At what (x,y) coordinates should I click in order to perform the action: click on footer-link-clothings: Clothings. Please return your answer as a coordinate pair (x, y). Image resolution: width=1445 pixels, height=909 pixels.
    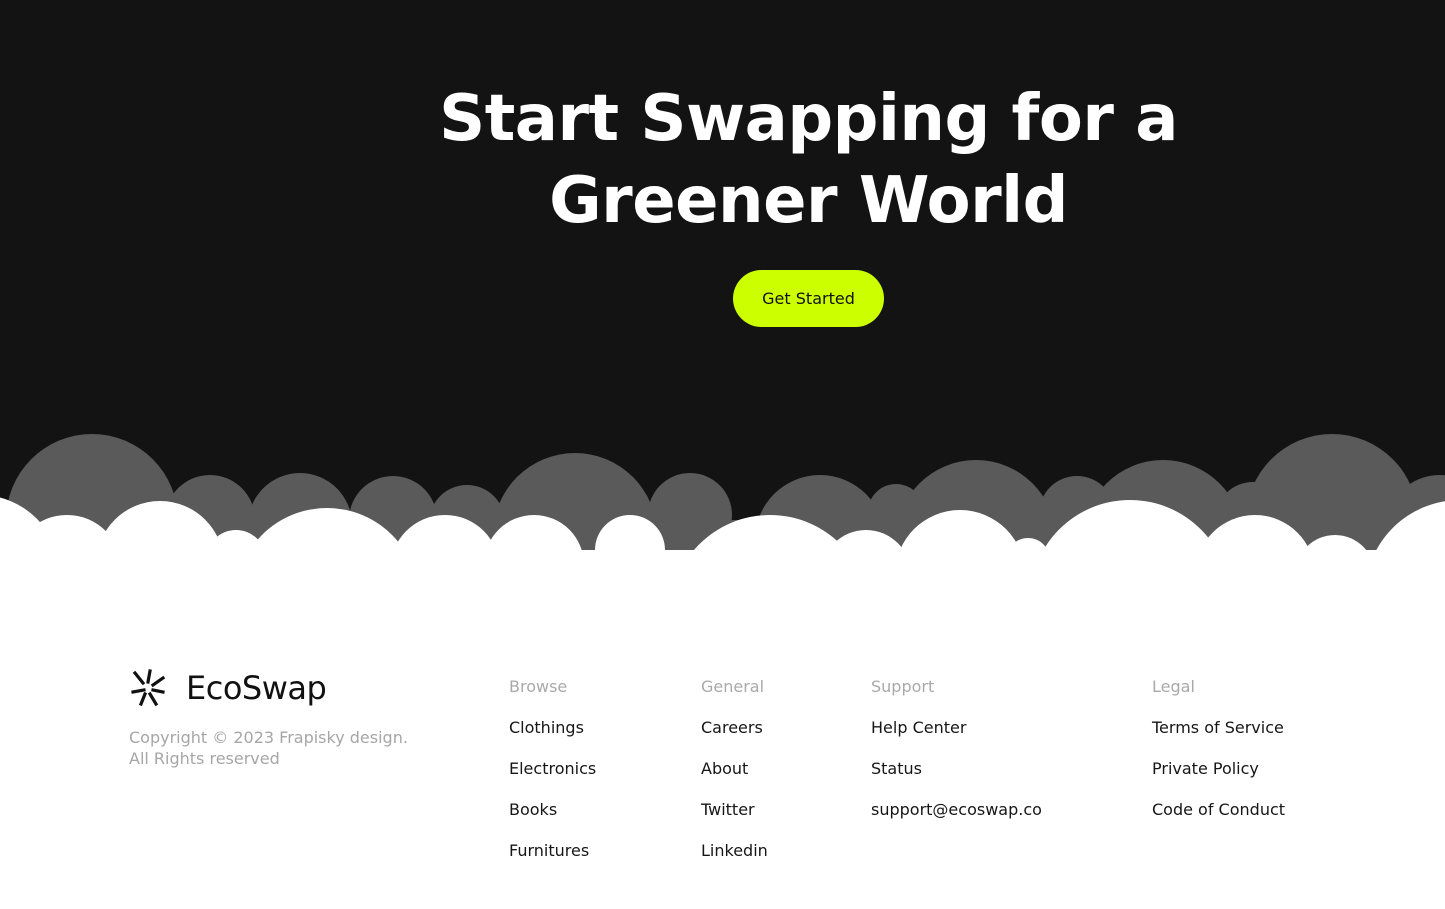
    Looking at the image, I should click on (546, 728).